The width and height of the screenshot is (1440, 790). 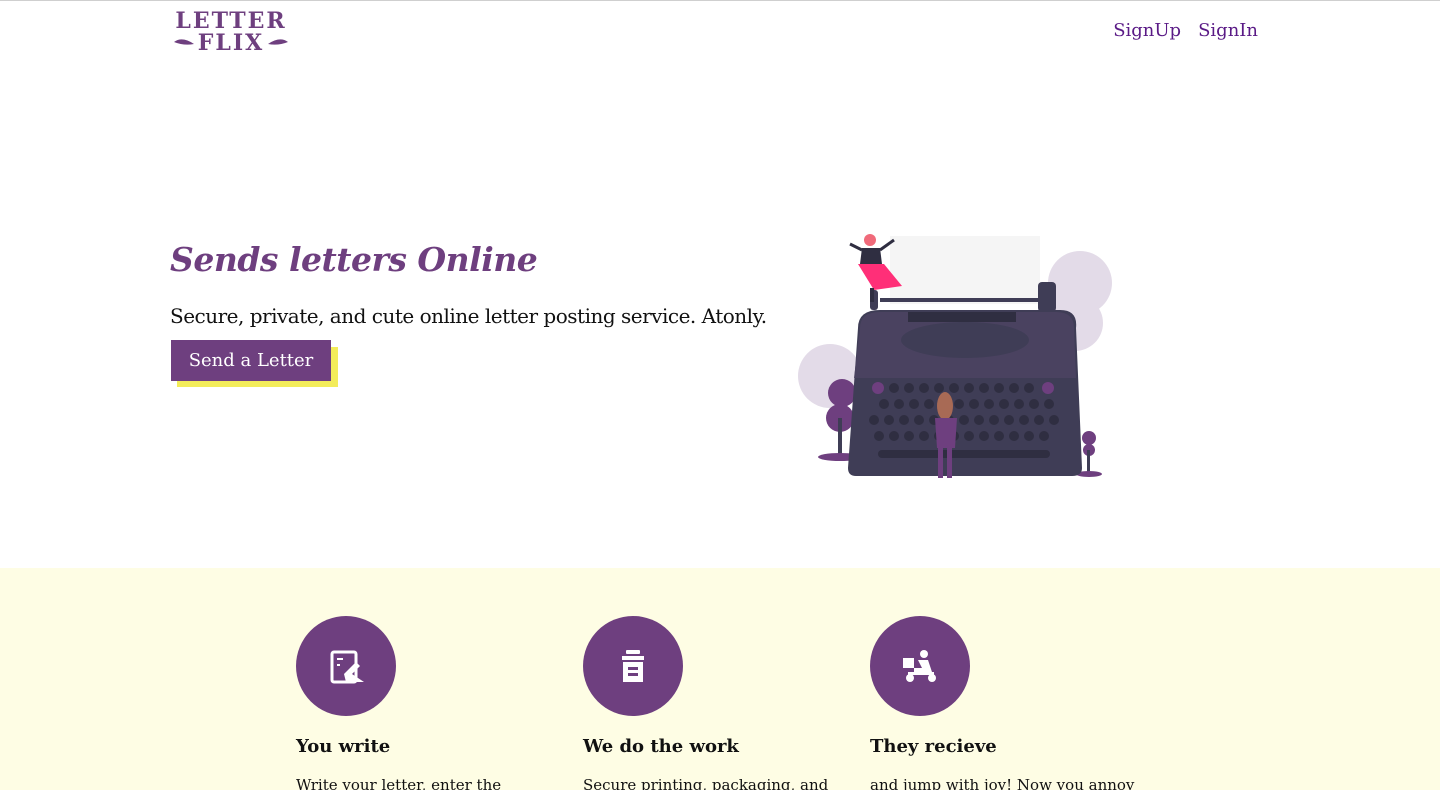 I want to click on cta-wrapper: Send a Letter, so click(x=255, y=364).